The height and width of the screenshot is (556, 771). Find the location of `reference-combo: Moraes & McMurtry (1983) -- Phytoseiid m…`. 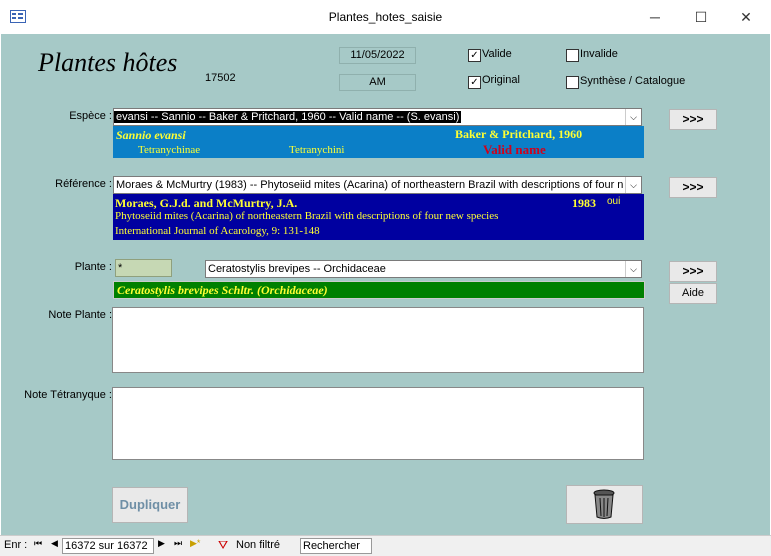

reference-combo: Moraes & McMurtry (1983) -- Phytoseiid m… is located at coordinates (377, 185).